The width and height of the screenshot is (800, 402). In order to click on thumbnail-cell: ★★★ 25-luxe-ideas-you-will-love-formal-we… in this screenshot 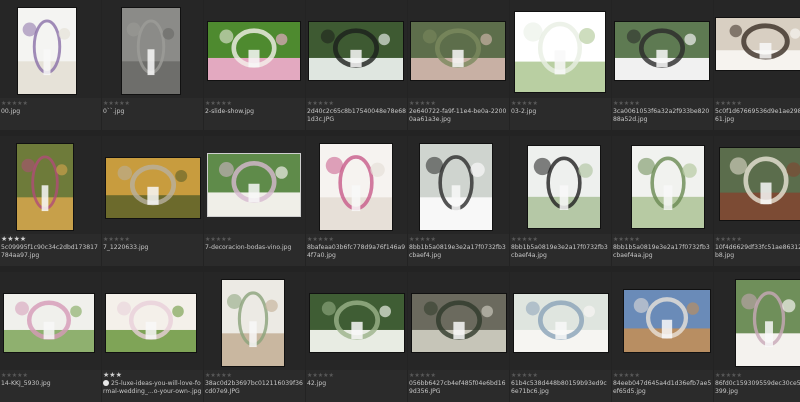, I will do `click(152, 337)`.